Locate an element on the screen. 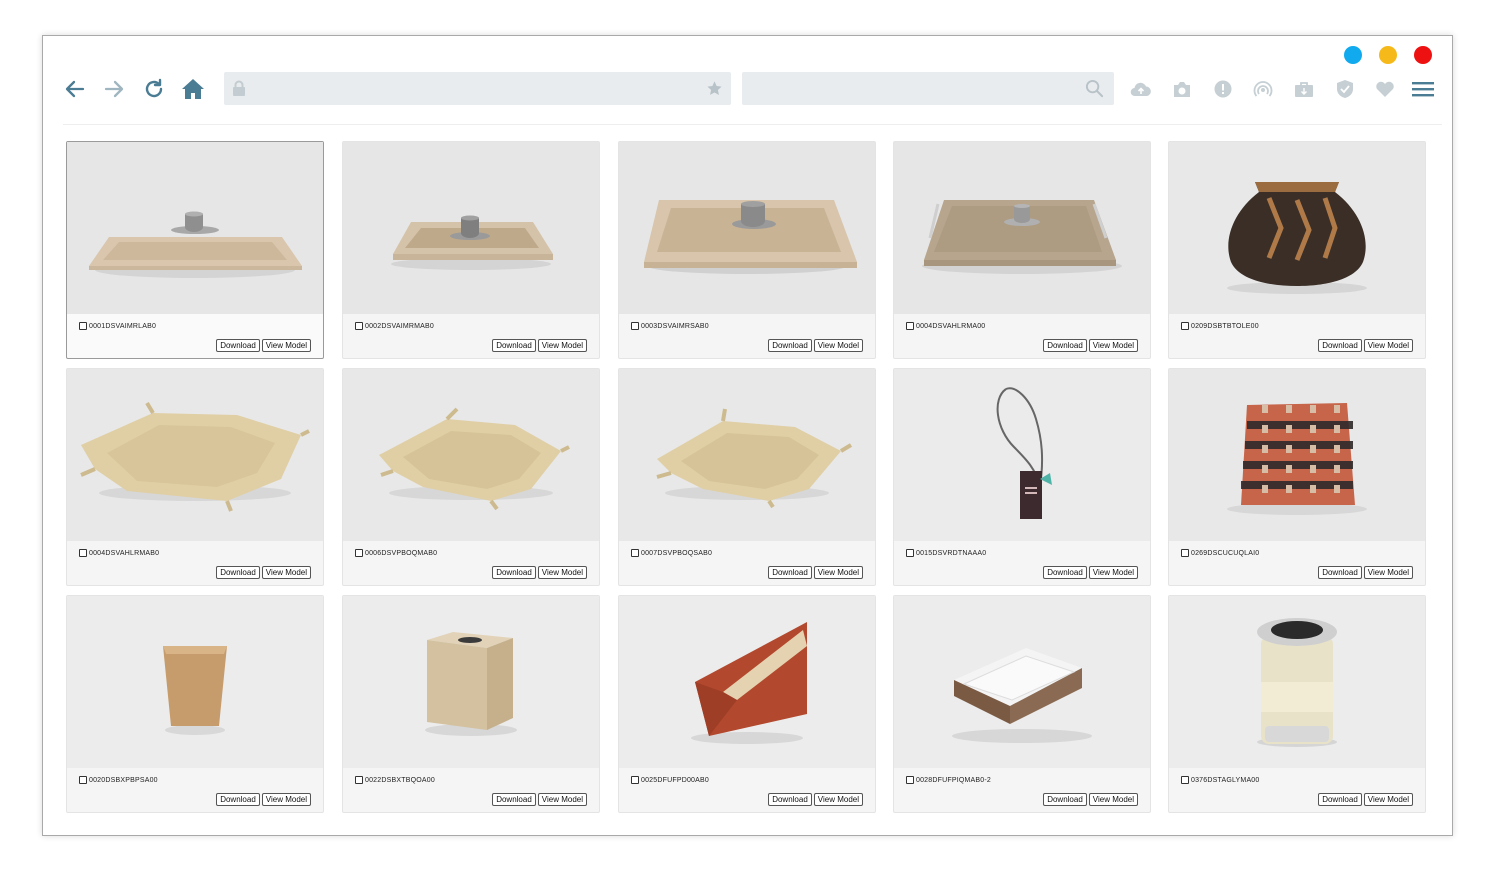 The width and height of the screenshot is (1500, 883). window-control-yellow is located at coordinates (1388, 55).